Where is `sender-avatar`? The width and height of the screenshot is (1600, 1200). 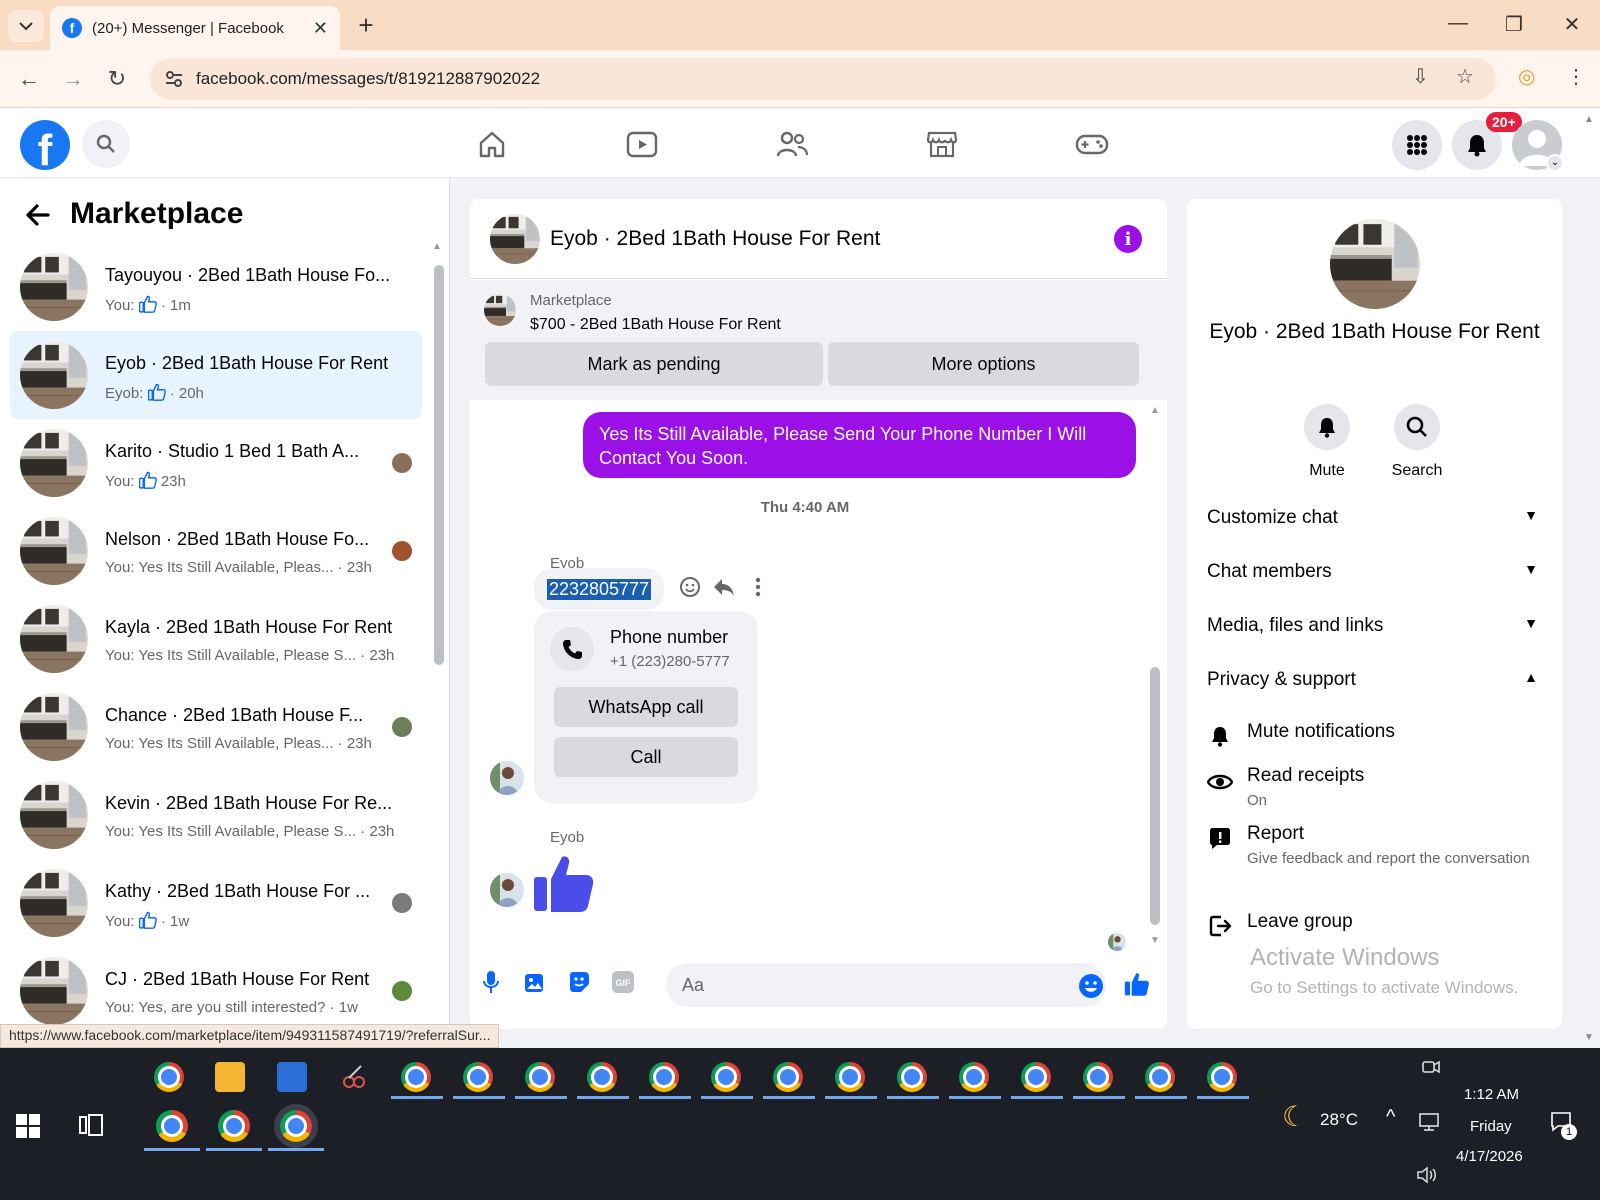
sender-avatar is located at coordinates (507, 778).